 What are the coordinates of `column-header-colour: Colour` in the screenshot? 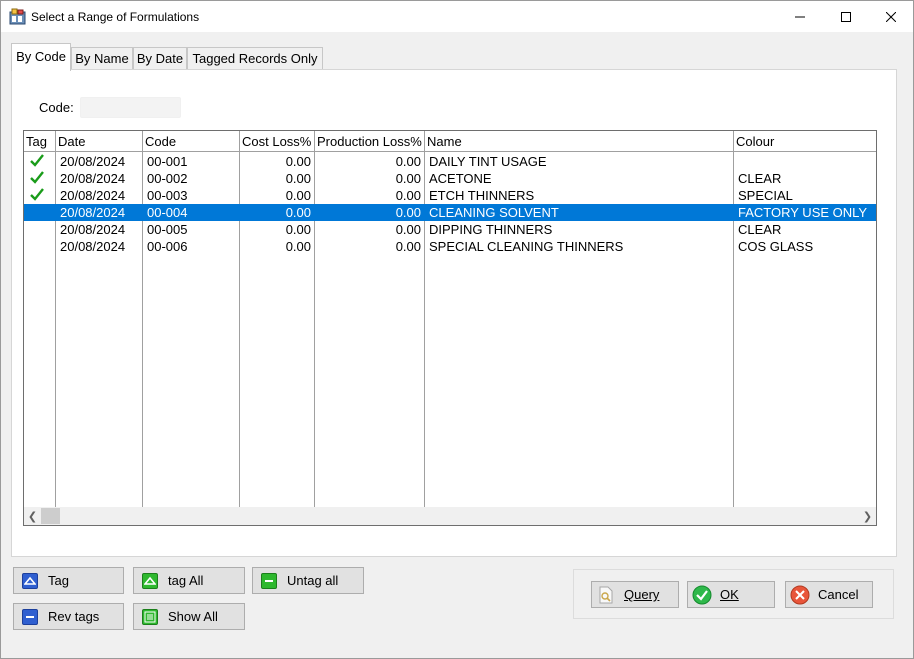 It's located at (805, 141).